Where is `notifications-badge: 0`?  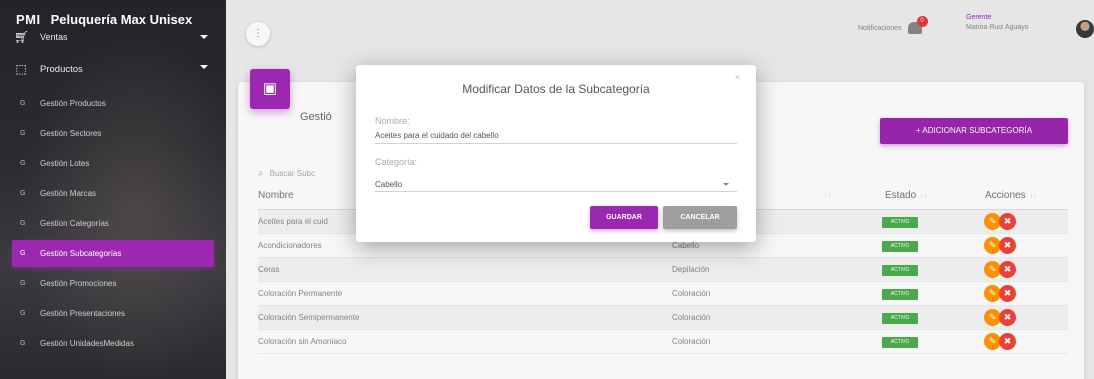
notifications-badge: 0 is located at coordinates (922, 21).